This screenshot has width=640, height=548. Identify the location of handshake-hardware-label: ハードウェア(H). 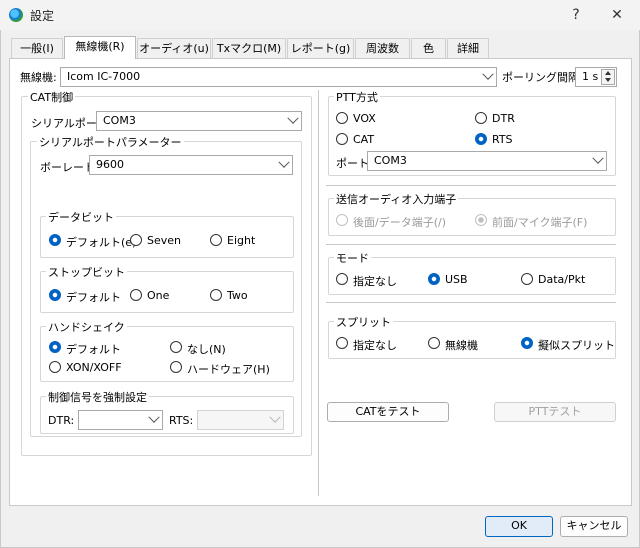
(228, 369).